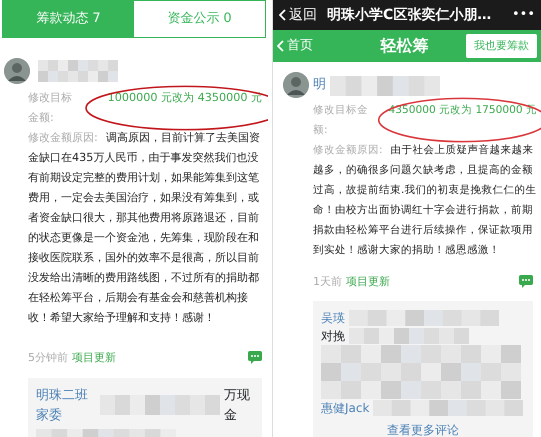  I want to click on reason-paragraph: 修改金额原因: 由于社会上质疑声音越来越来越多，的确很多问题欠缺考虑，且提高的金额过高，故提前结束.我们的初衷是挽救仁仁的生命！由校方出面协调红十字会进行捐款，前期捐款由轻松筹平台进行后续操作，保证款项用到实处！感谢大家的捐助！感恩感激！, so click(425, 200).